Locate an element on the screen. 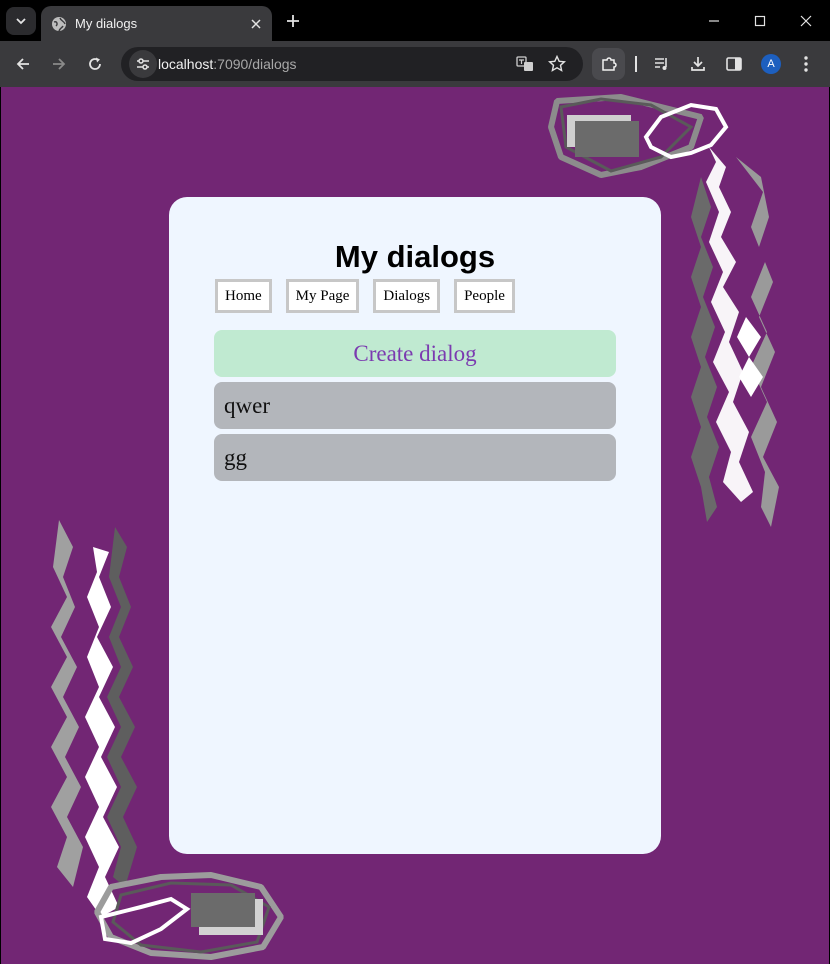  globe-icon is located at coordinates (59, 23).